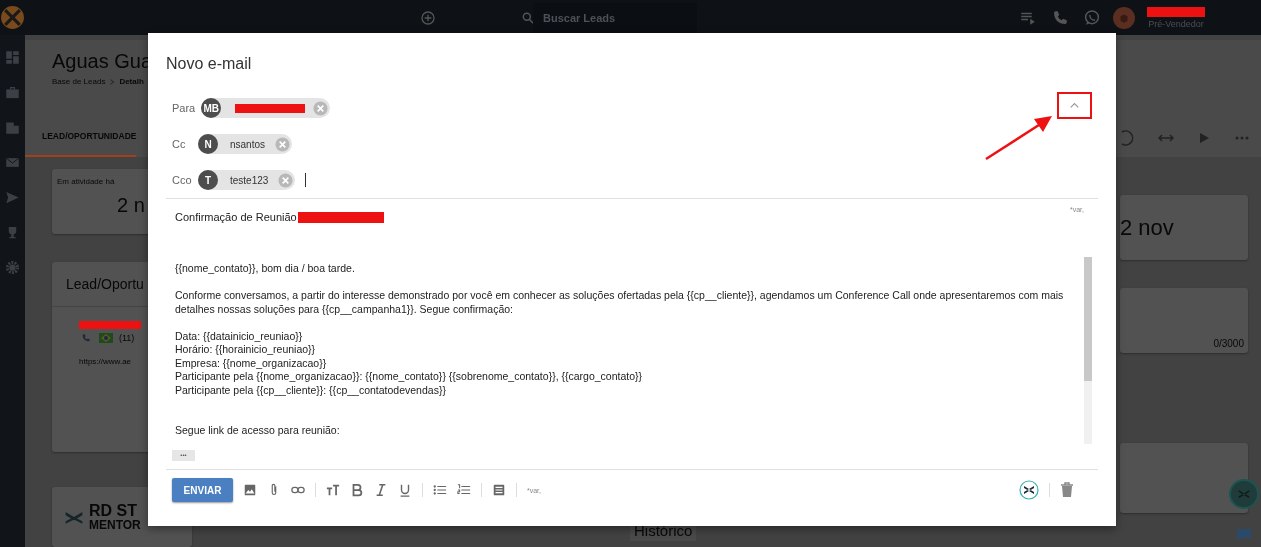  What do you see at coordinates (250, 490) in the screenshot?
I see `image-icon` at bounding box center [250, 490].